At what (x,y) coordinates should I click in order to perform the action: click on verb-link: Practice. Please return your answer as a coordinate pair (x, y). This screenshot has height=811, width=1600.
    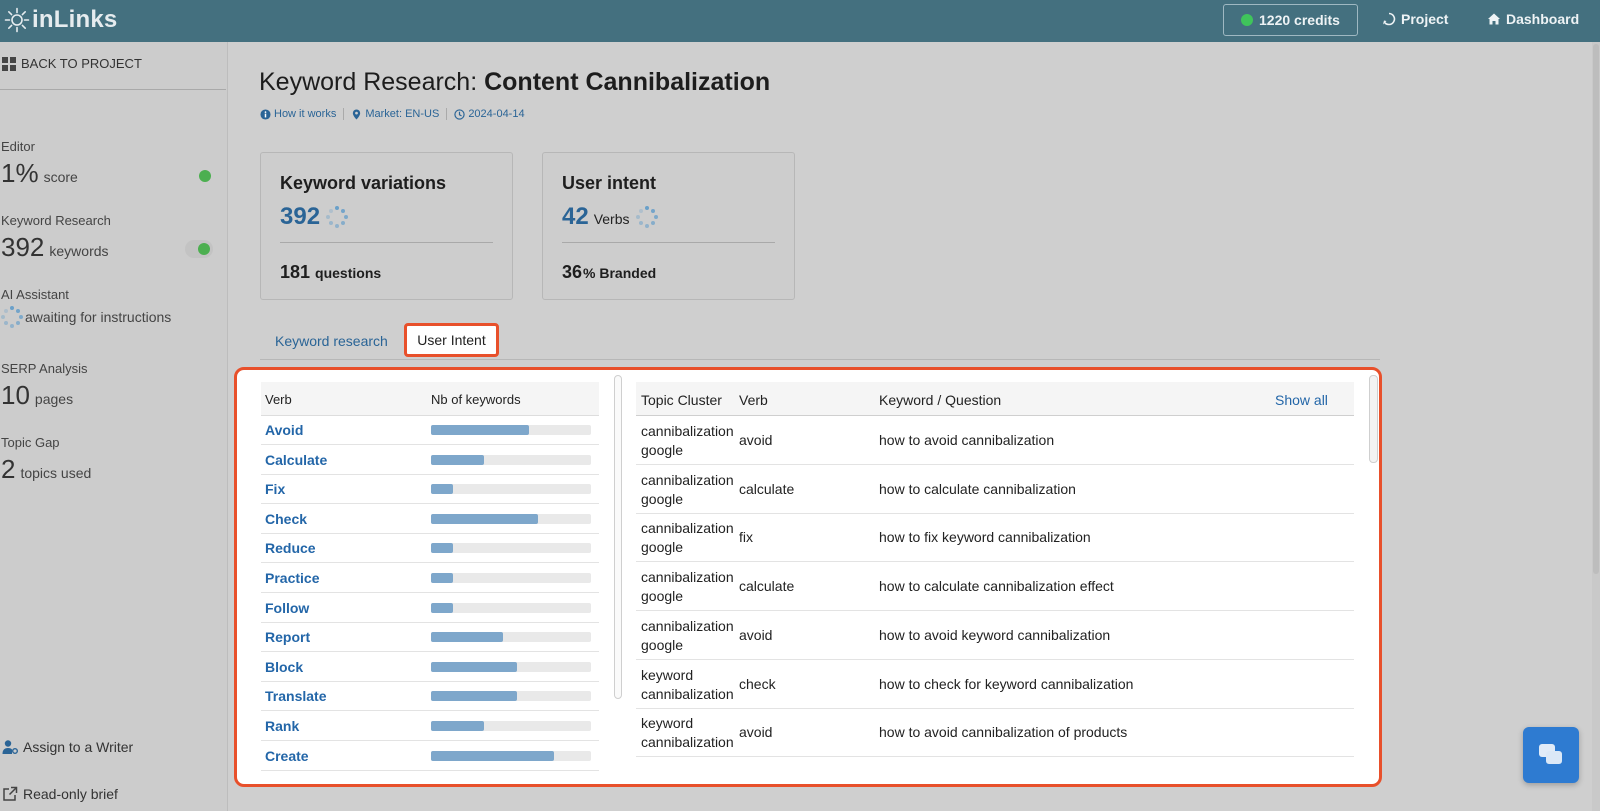
    Looking at the image, I should click on (292, 578).